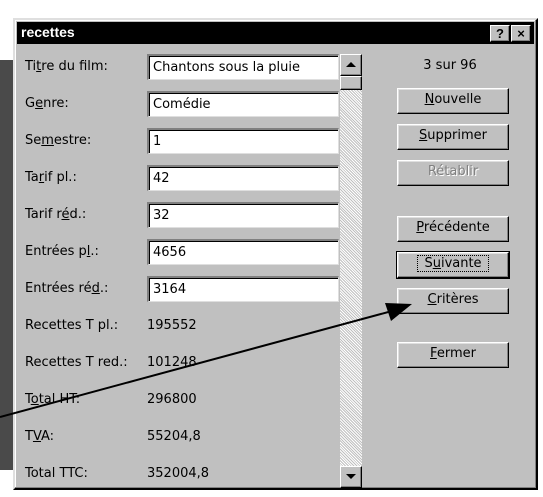 The width and height of the screenshot is (543, 497). Describe the element at coordinates (243, 104) in the screenshot. I see `genre-input: Comédie` at that location.